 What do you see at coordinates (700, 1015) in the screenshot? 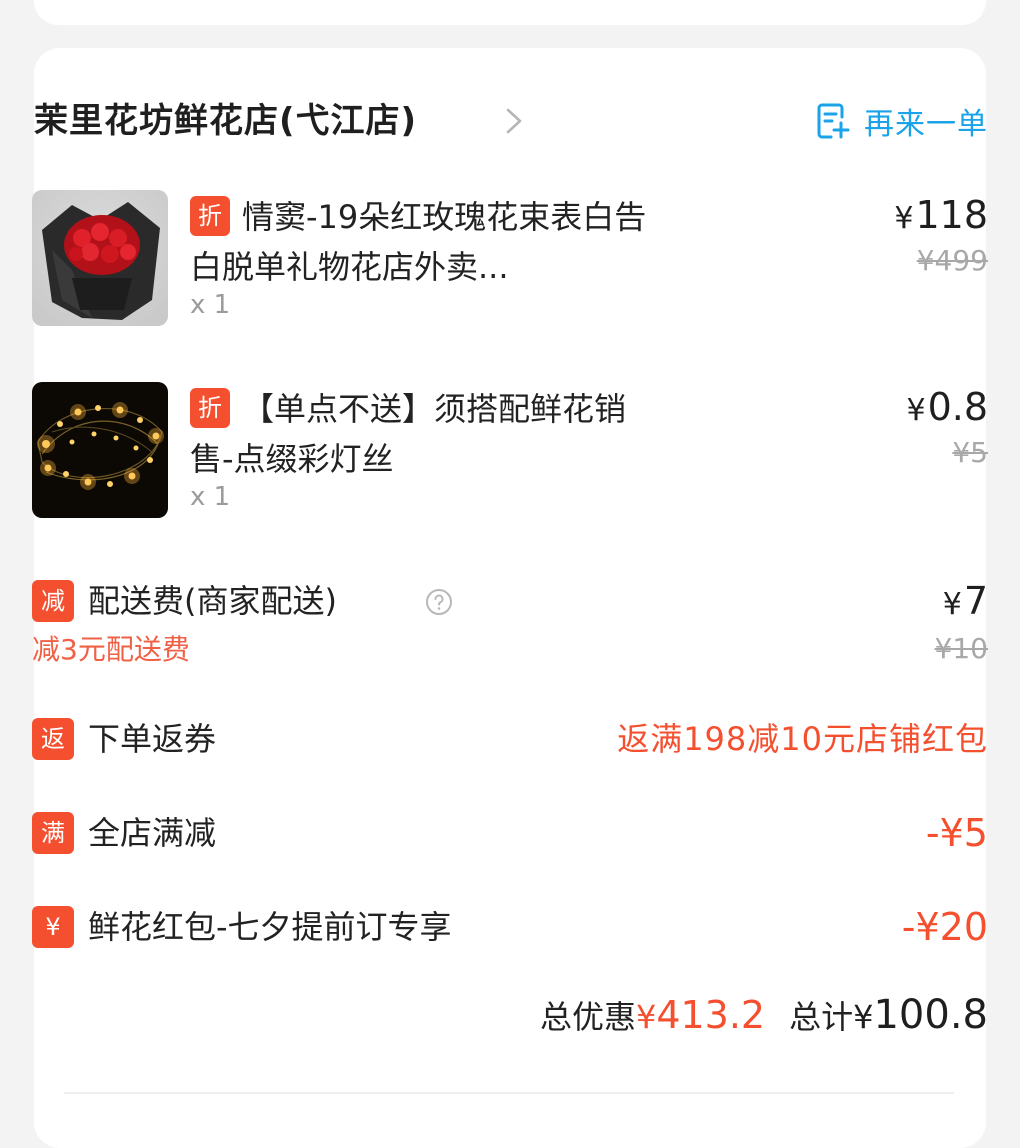
I see `total-discount-value: ¥413.2` at bounding box center [700, 1015].